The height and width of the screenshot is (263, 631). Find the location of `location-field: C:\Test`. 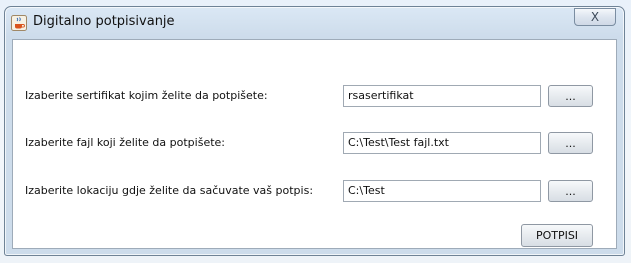

location-field: C:\Test is located at coordinates (442, 191).